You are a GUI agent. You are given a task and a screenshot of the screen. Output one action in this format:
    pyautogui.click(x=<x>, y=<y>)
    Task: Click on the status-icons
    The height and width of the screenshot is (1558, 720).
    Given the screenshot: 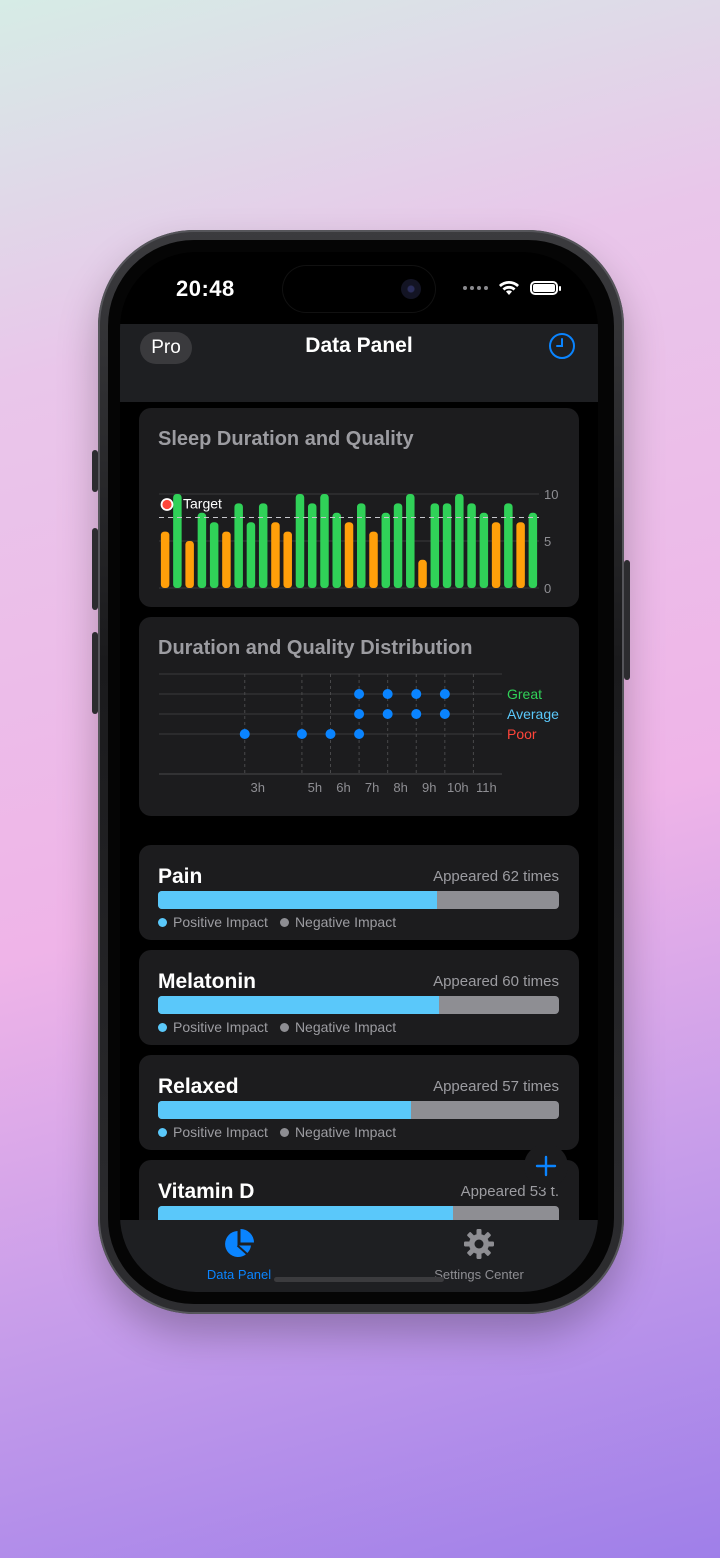 What is the action you would take?
    pyautogui.click(x=512, y=288)
    